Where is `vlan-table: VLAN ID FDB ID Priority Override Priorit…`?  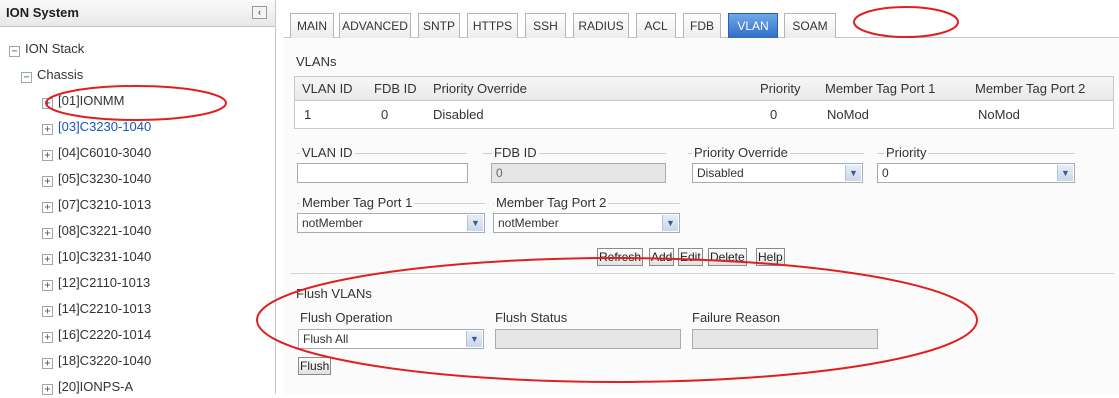
vlan-table: VLAN ID FDB ID Priority Override Priorit… is located at coordinates (704, 102).